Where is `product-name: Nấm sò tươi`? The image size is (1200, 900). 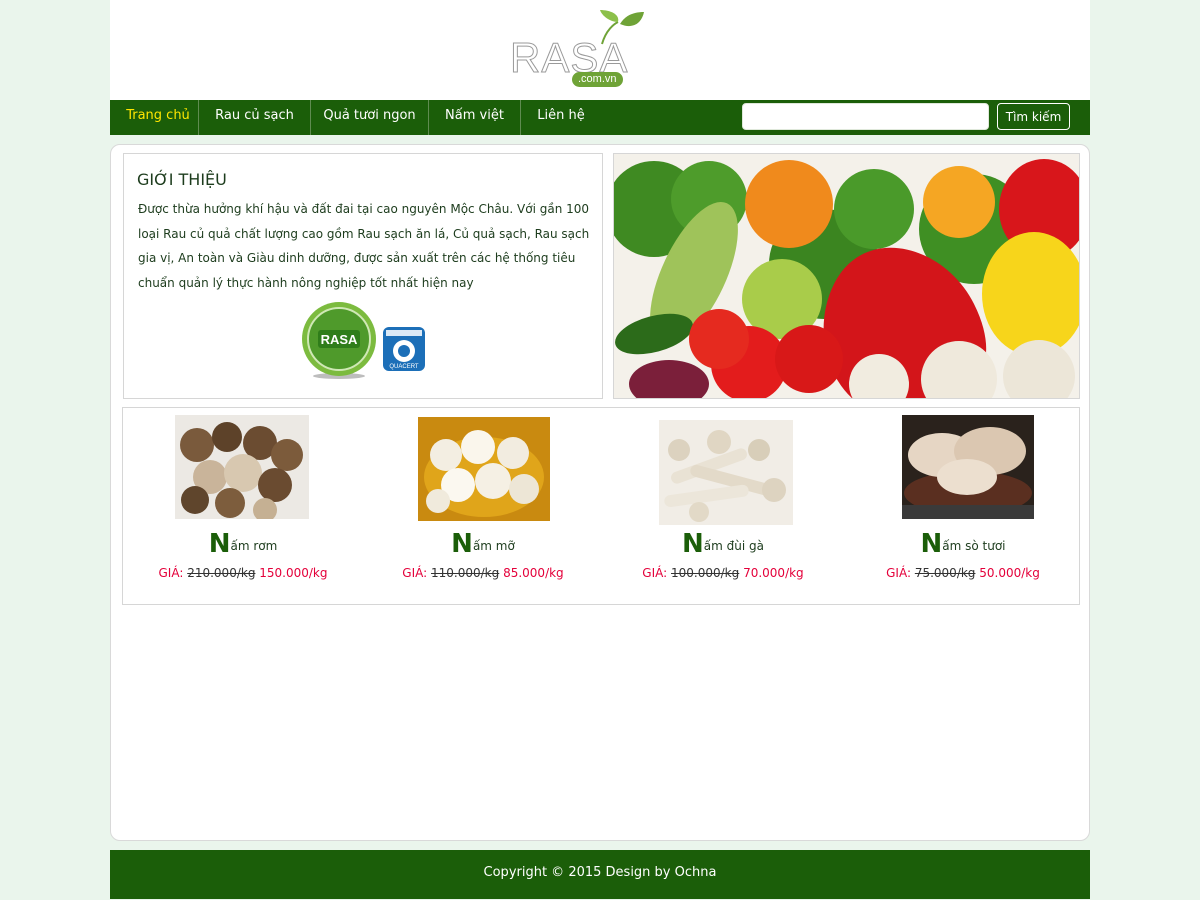 product-name: Nấm sò tươi is located at coordinates (963, 544).